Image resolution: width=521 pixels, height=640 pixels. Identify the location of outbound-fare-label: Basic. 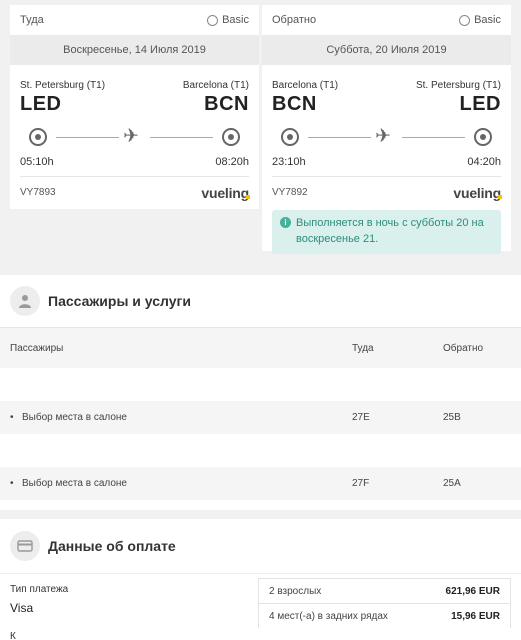
(235, 20).